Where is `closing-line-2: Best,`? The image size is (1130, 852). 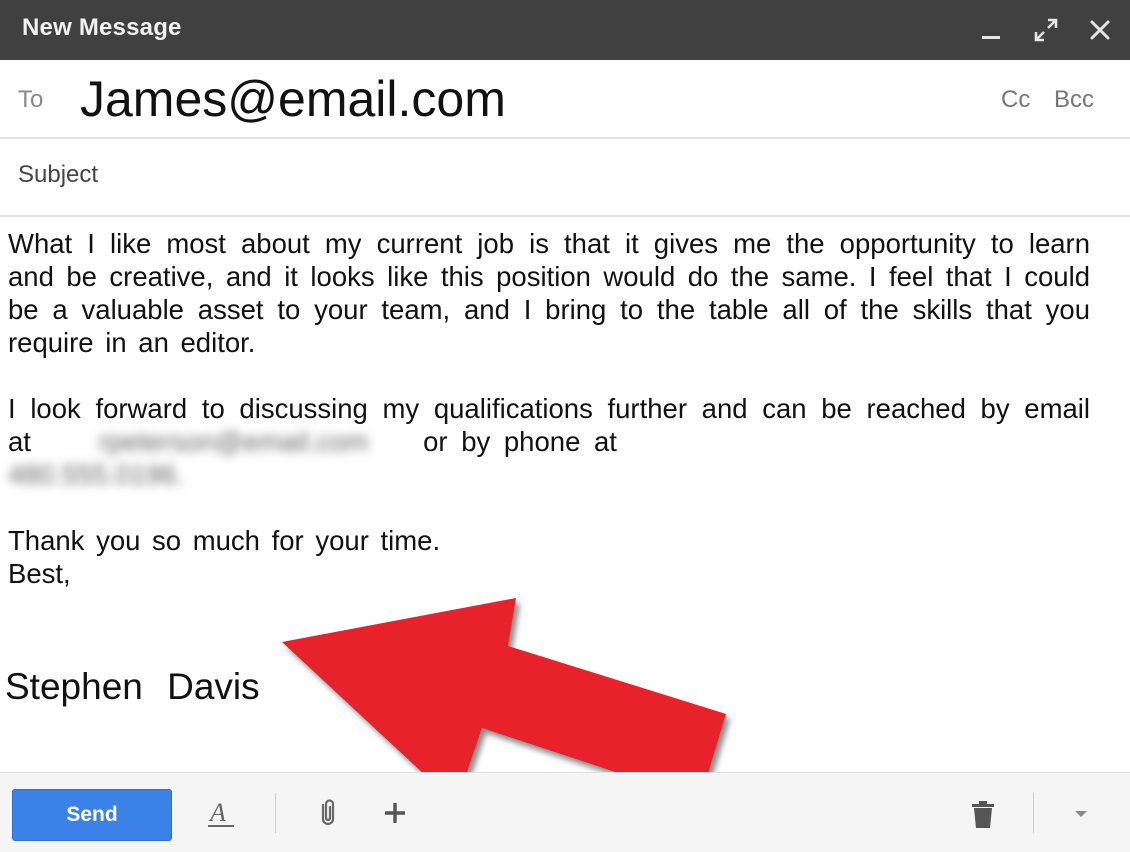 closing-line-2: Best, is located at coordinates (39, 573).